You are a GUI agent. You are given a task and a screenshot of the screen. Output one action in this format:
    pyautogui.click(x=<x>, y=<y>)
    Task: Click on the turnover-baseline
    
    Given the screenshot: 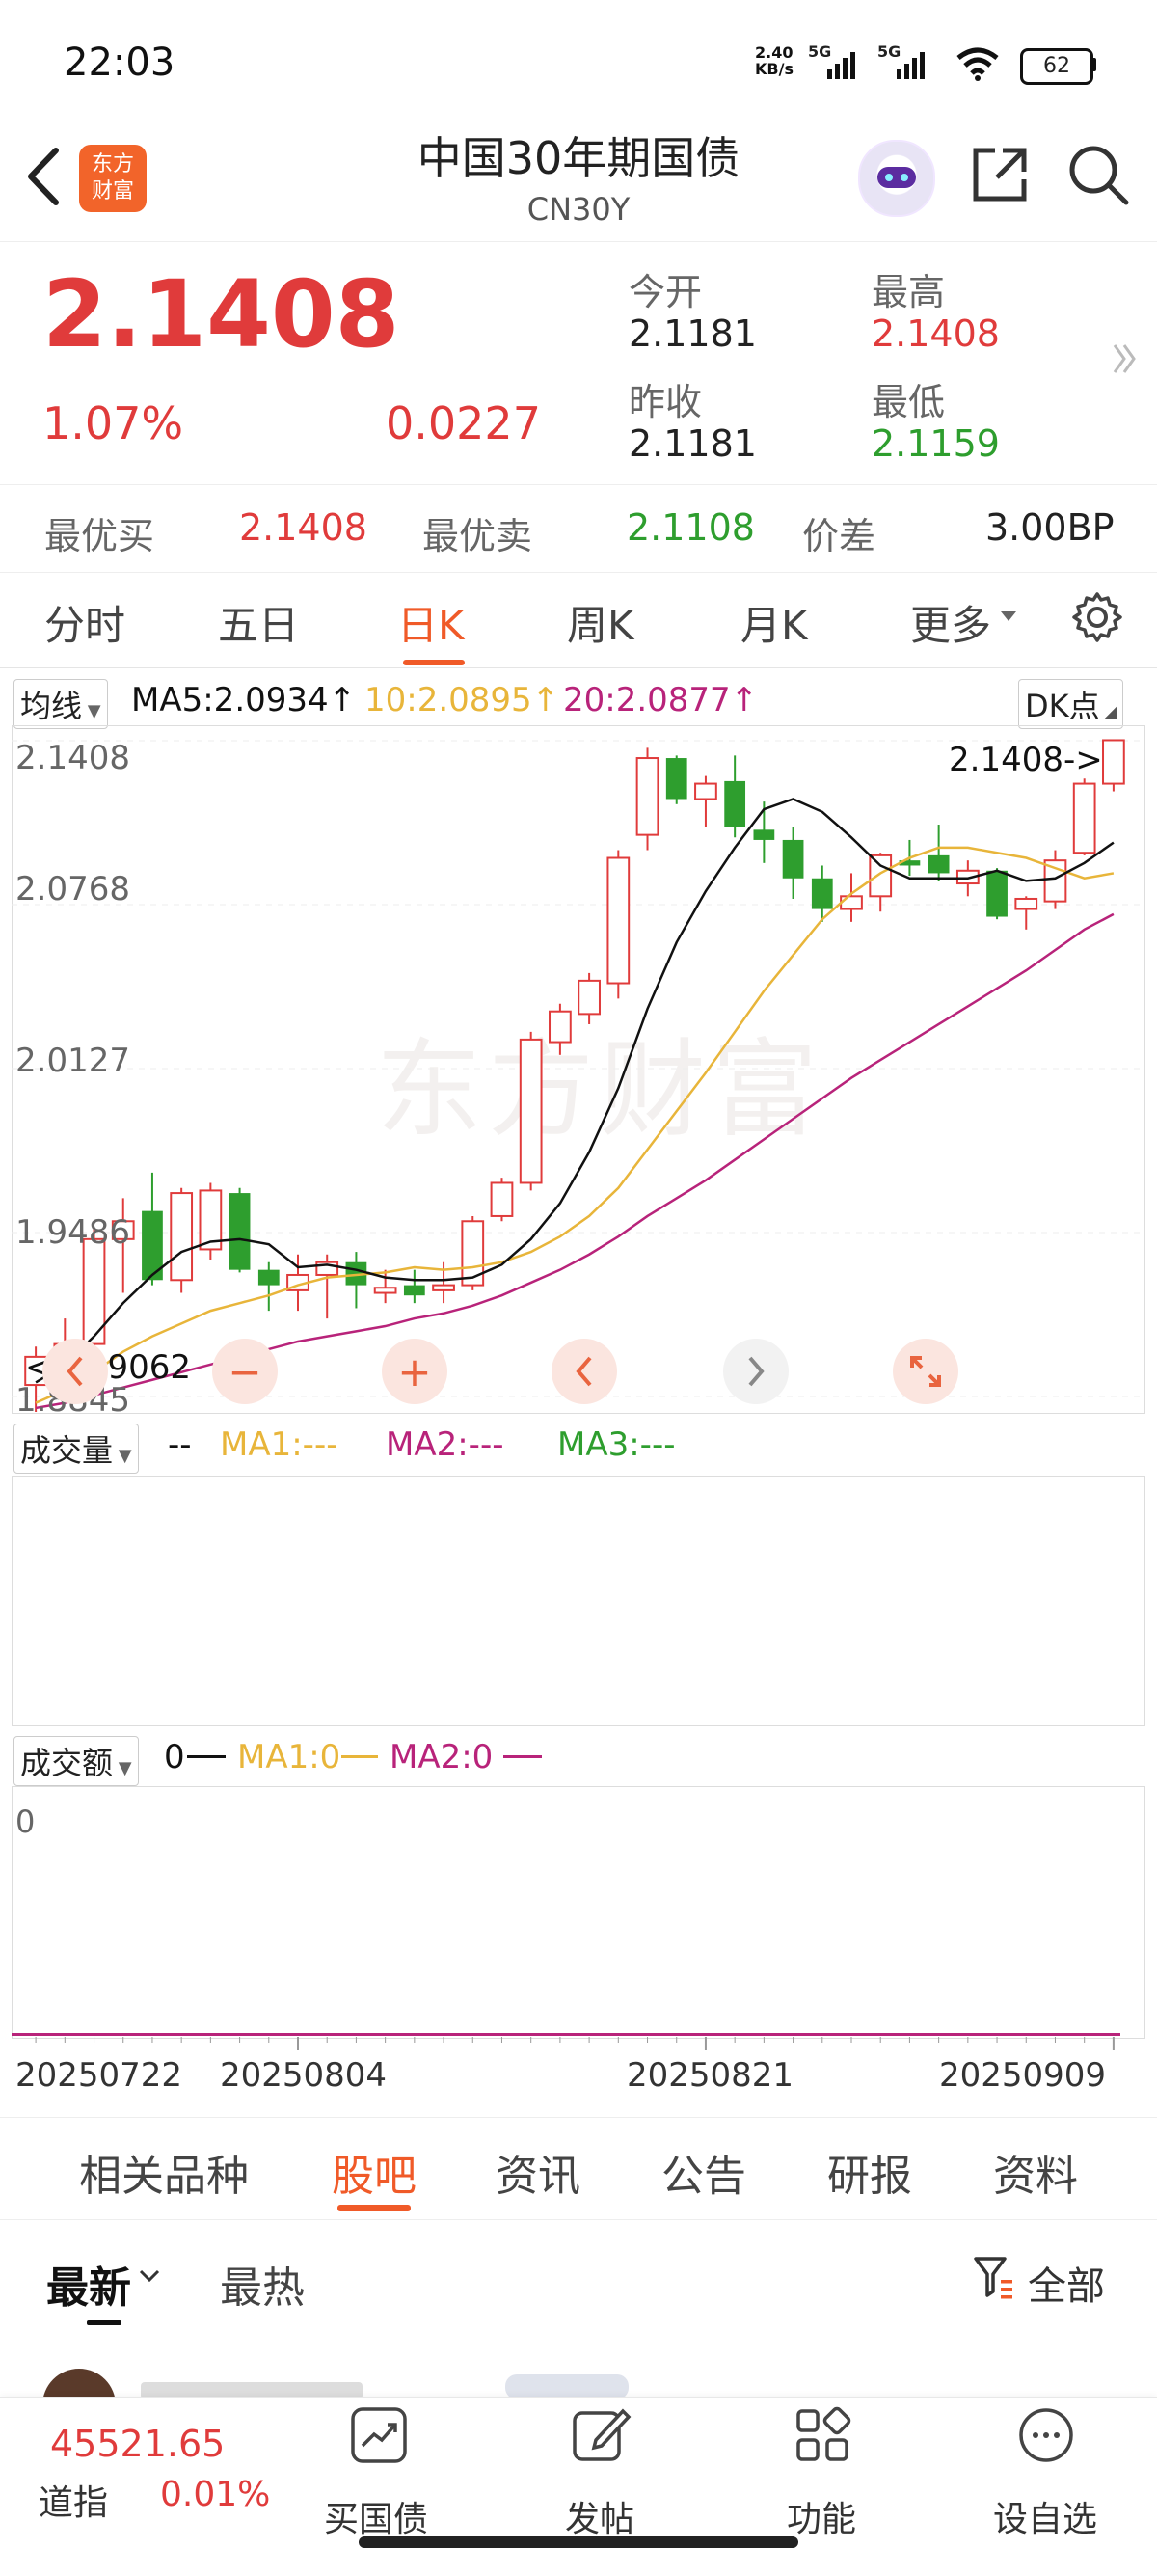 What is the action you would take?
    pyautogui.click(x=566, y=2034)
    